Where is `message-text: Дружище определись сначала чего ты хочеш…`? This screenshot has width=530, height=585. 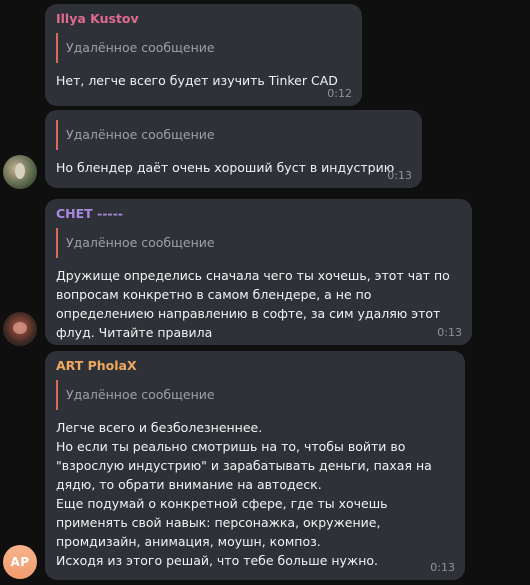 message-text: Дружище определись сначала чего ты хочеш… is located at coordinates (253, 304).